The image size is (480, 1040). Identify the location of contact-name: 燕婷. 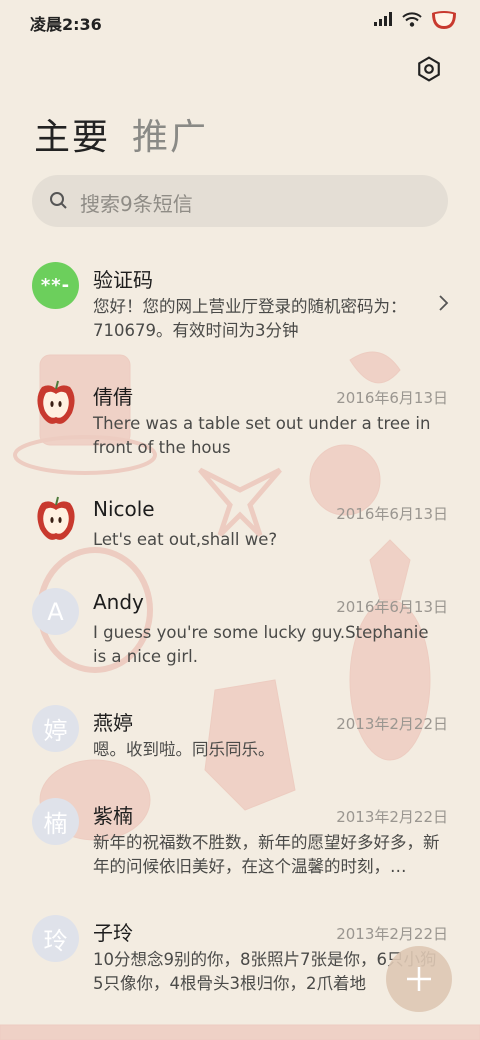
(113, 723).